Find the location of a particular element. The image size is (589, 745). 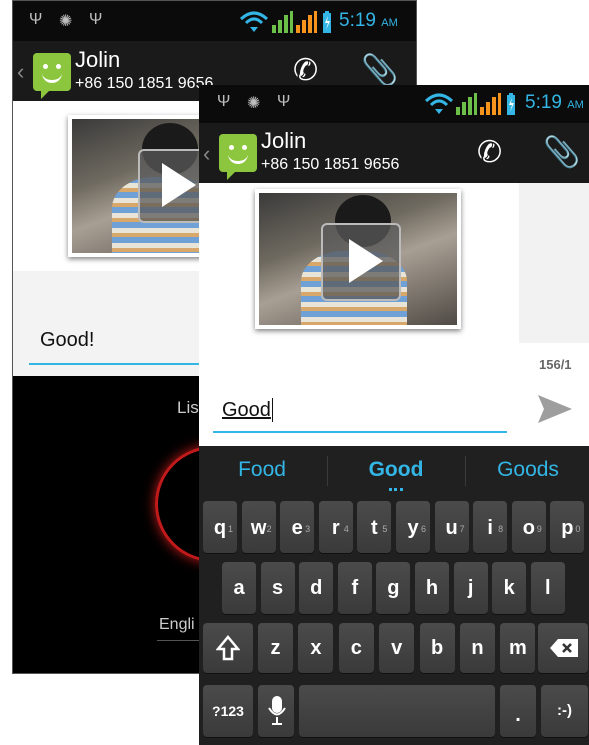

period-key: . is located at coordinates (518, 711).